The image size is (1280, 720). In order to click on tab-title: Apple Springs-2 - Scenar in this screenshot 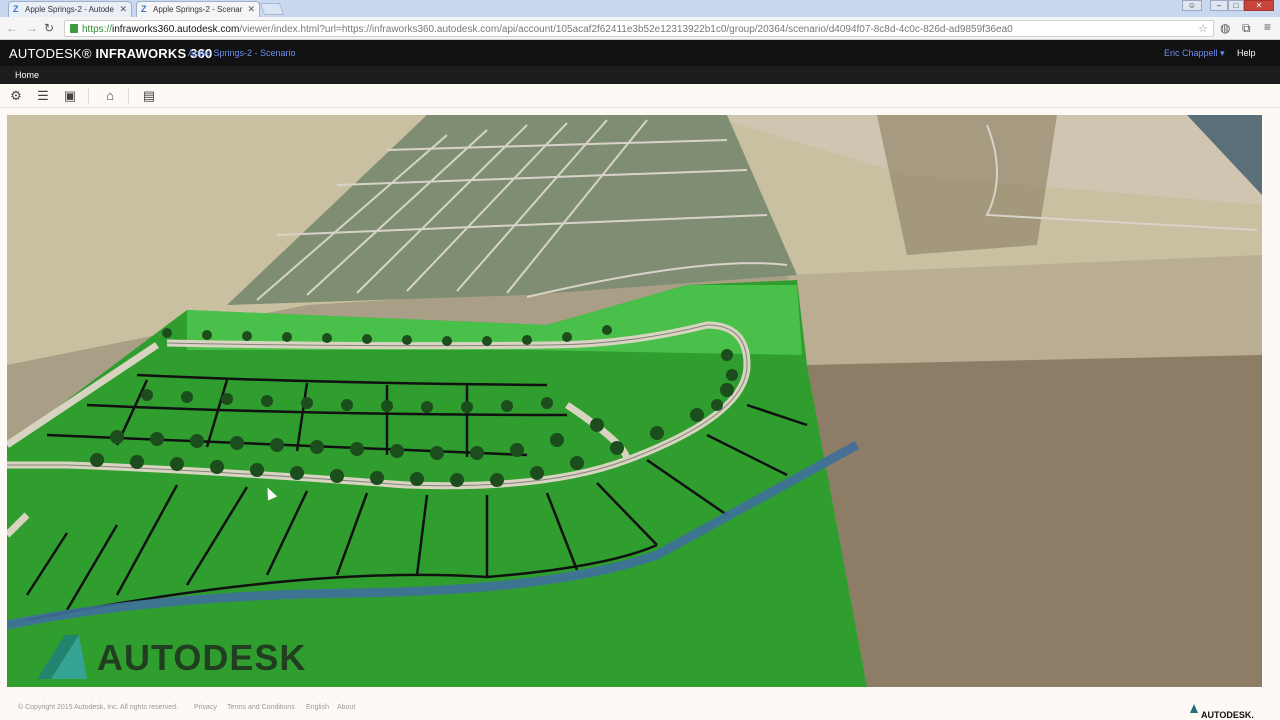, I will do `click(198, 9)`.